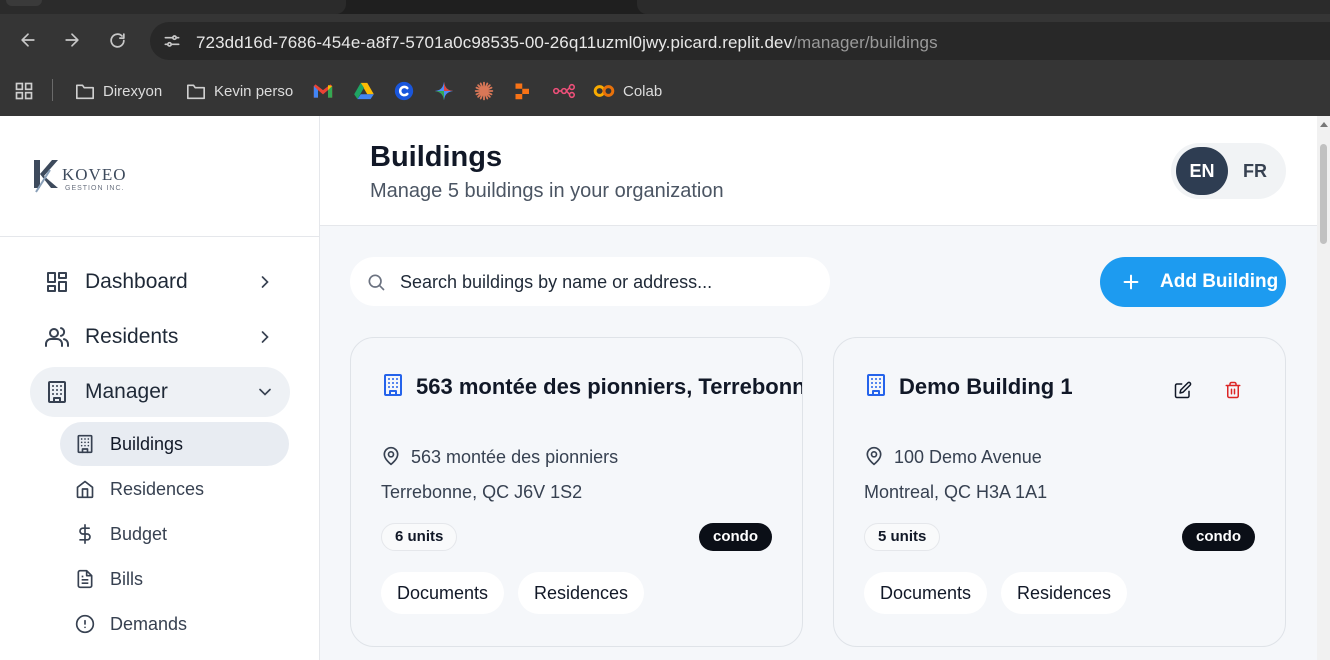 The height and width of the screenshot is (660, 1330). What do you see at coordinates (902, 537) in the screenshot?
I see `units-badge: 5 units` at bounding box center [902, 537].